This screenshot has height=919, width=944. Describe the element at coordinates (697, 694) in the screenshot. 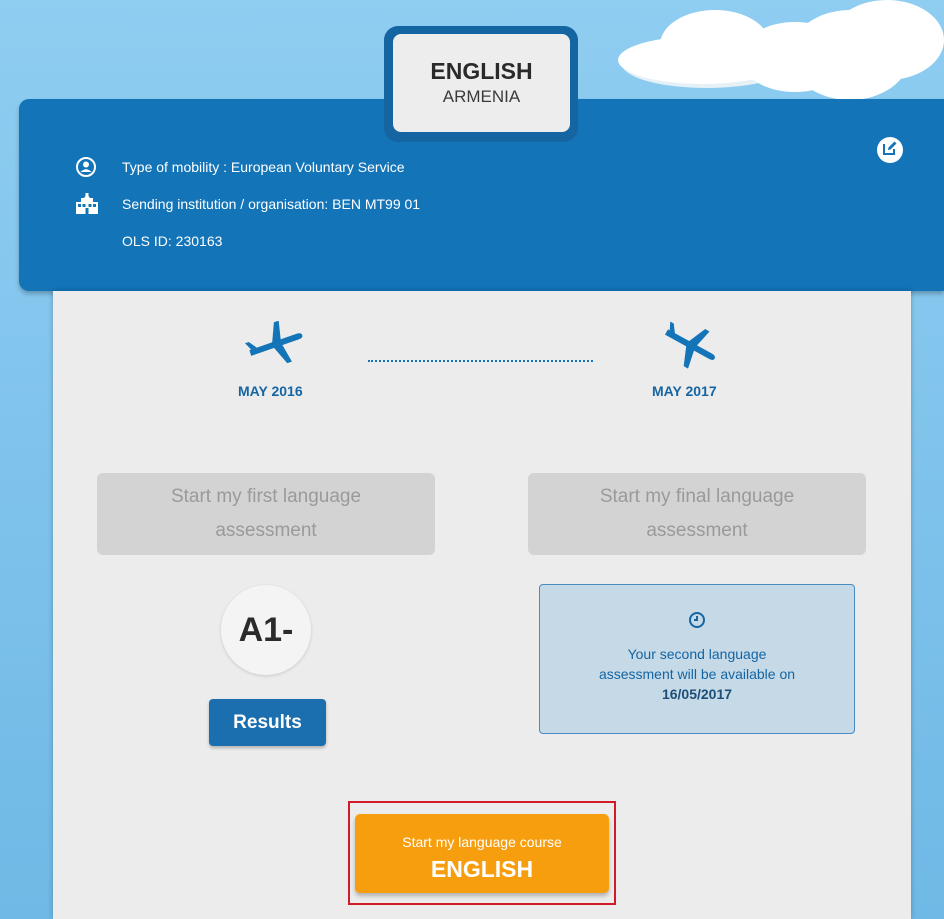

I see `notice-date: 16/05/2017` at that location.